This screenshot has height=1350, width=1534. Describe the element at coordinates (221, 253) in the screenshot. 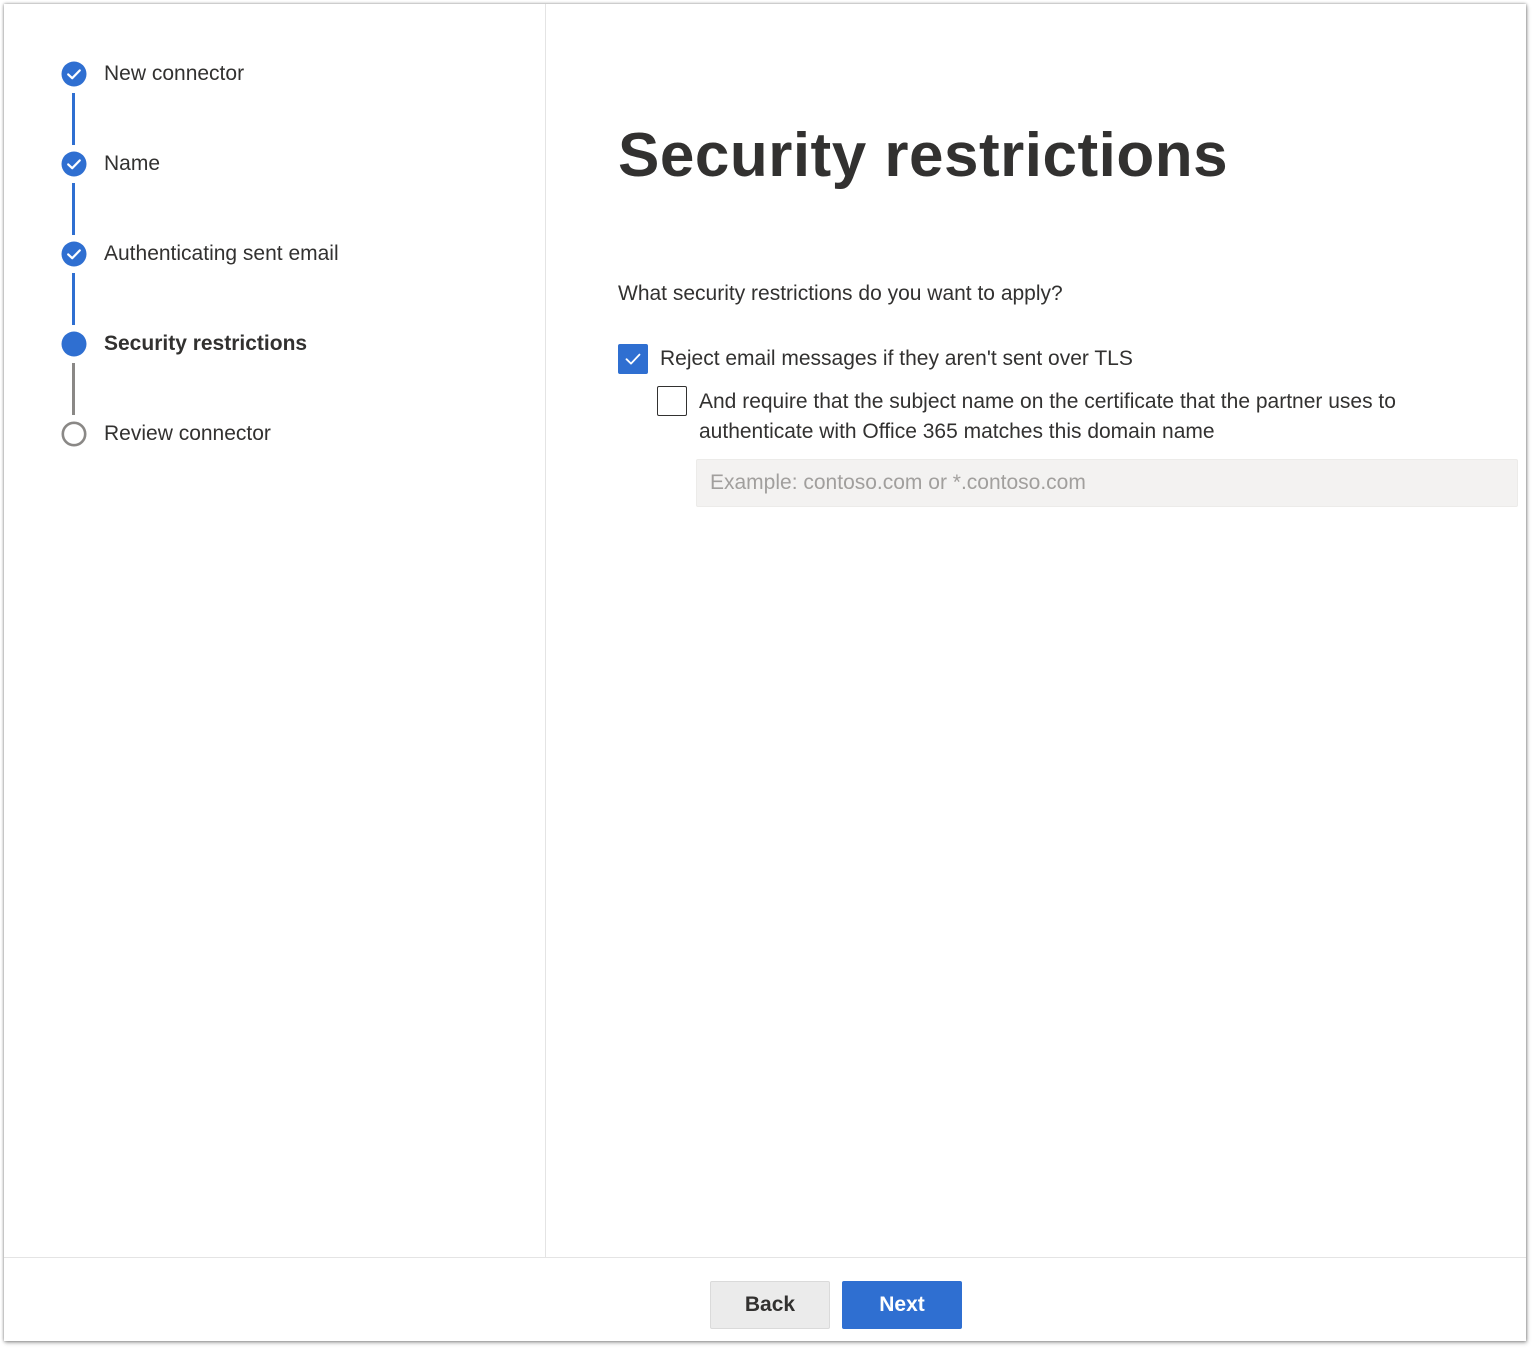

I see `step-label: Authenticating sent email` at that location.